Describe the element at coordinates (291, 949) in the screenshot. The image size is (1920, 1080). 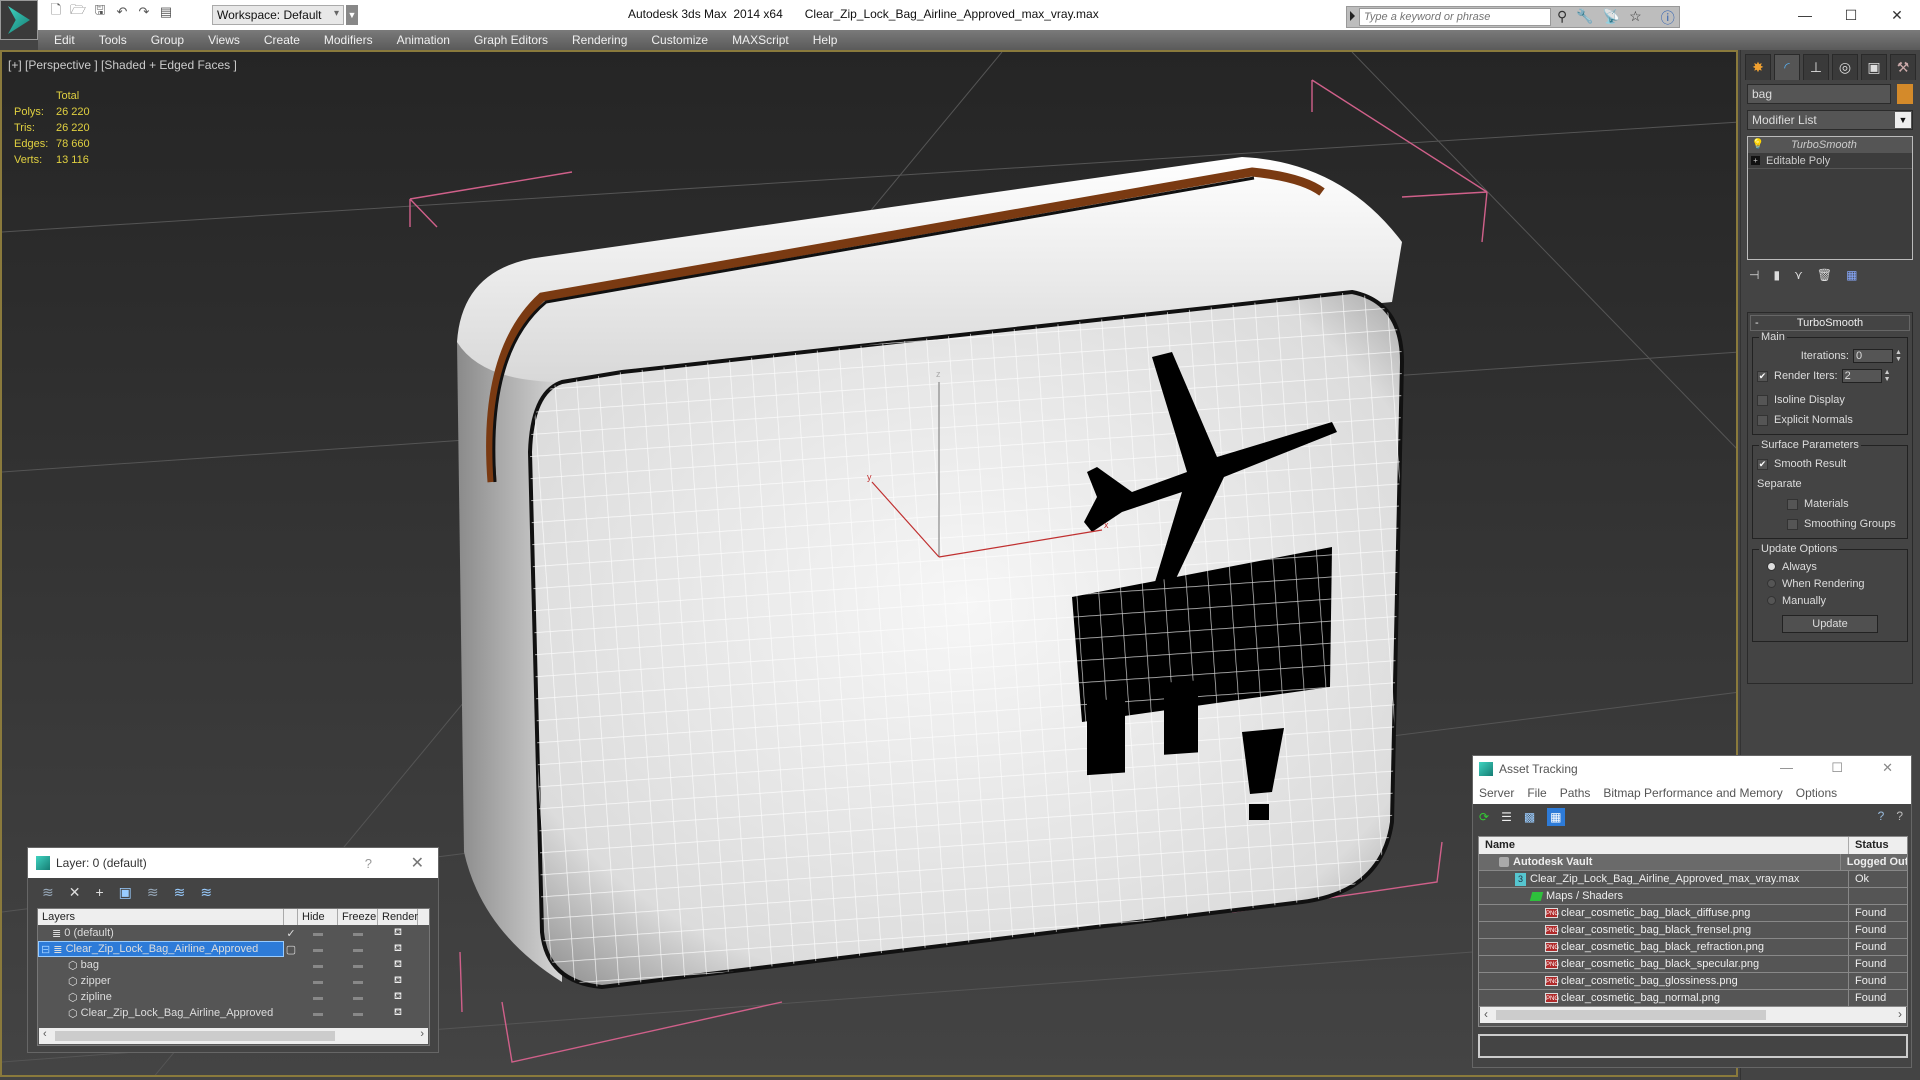
I see `current-layer-checkbox: ▢` at that location.